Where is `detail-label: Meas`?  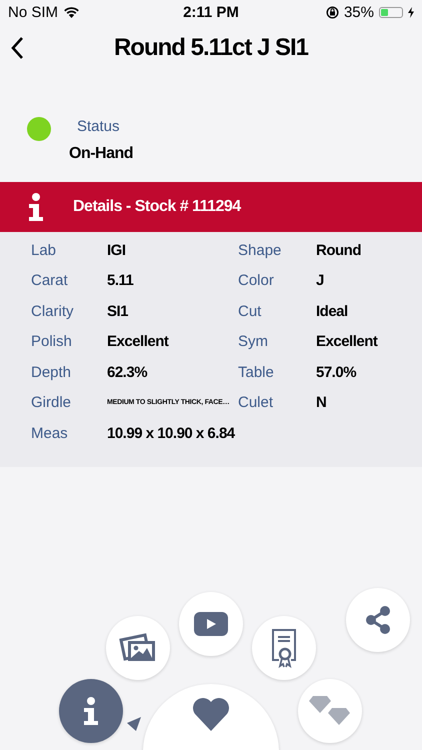
detail-label: Meas is located at coordinates (50, 433).